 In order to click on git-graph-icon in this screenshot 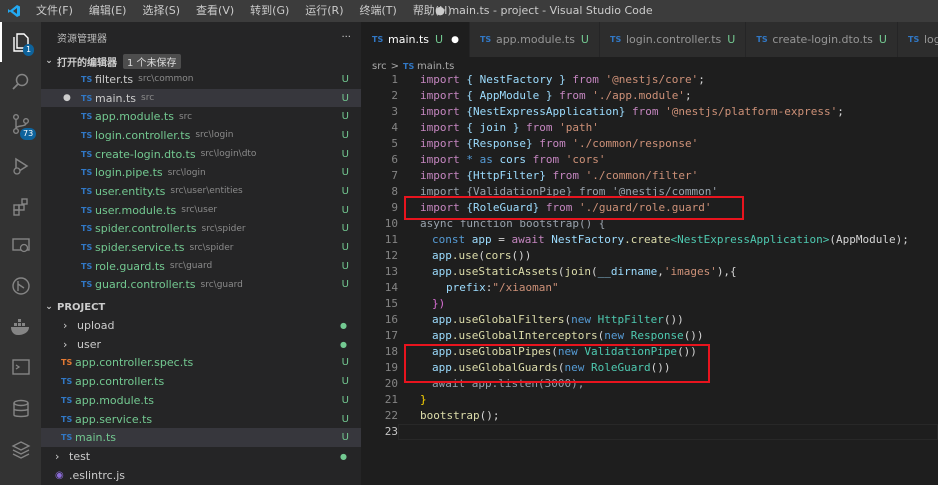, I will do `click(20, 286)`.